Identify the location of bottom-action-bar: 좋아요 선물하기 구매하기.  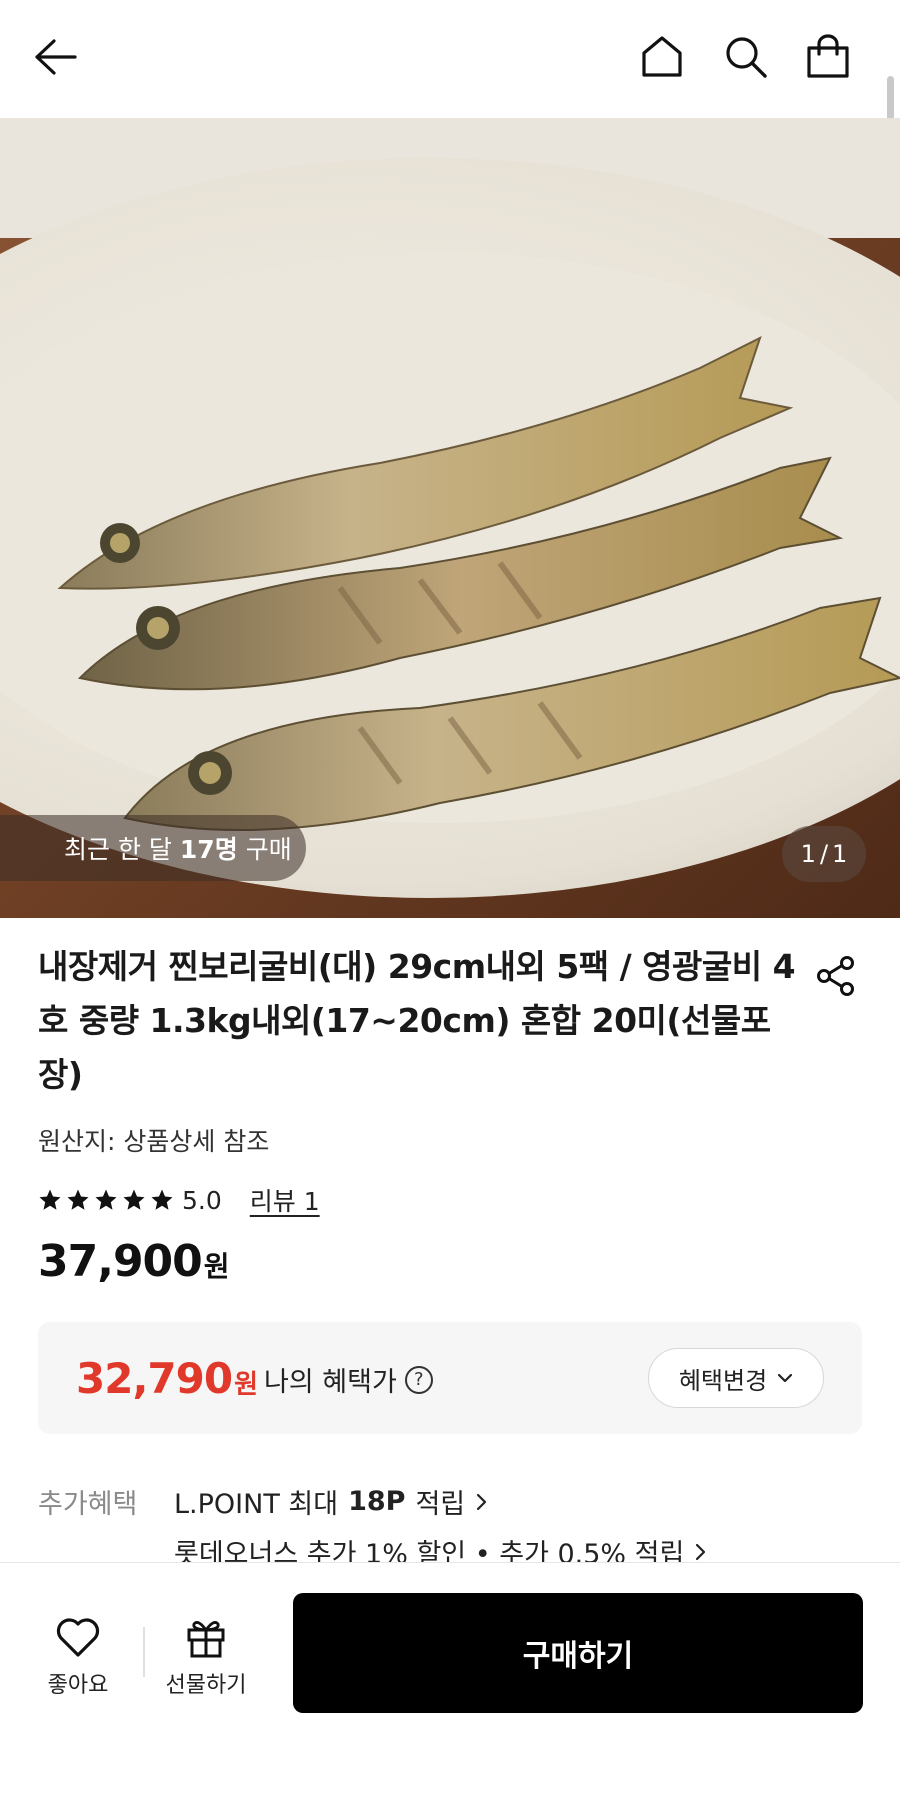
(450, 1689).